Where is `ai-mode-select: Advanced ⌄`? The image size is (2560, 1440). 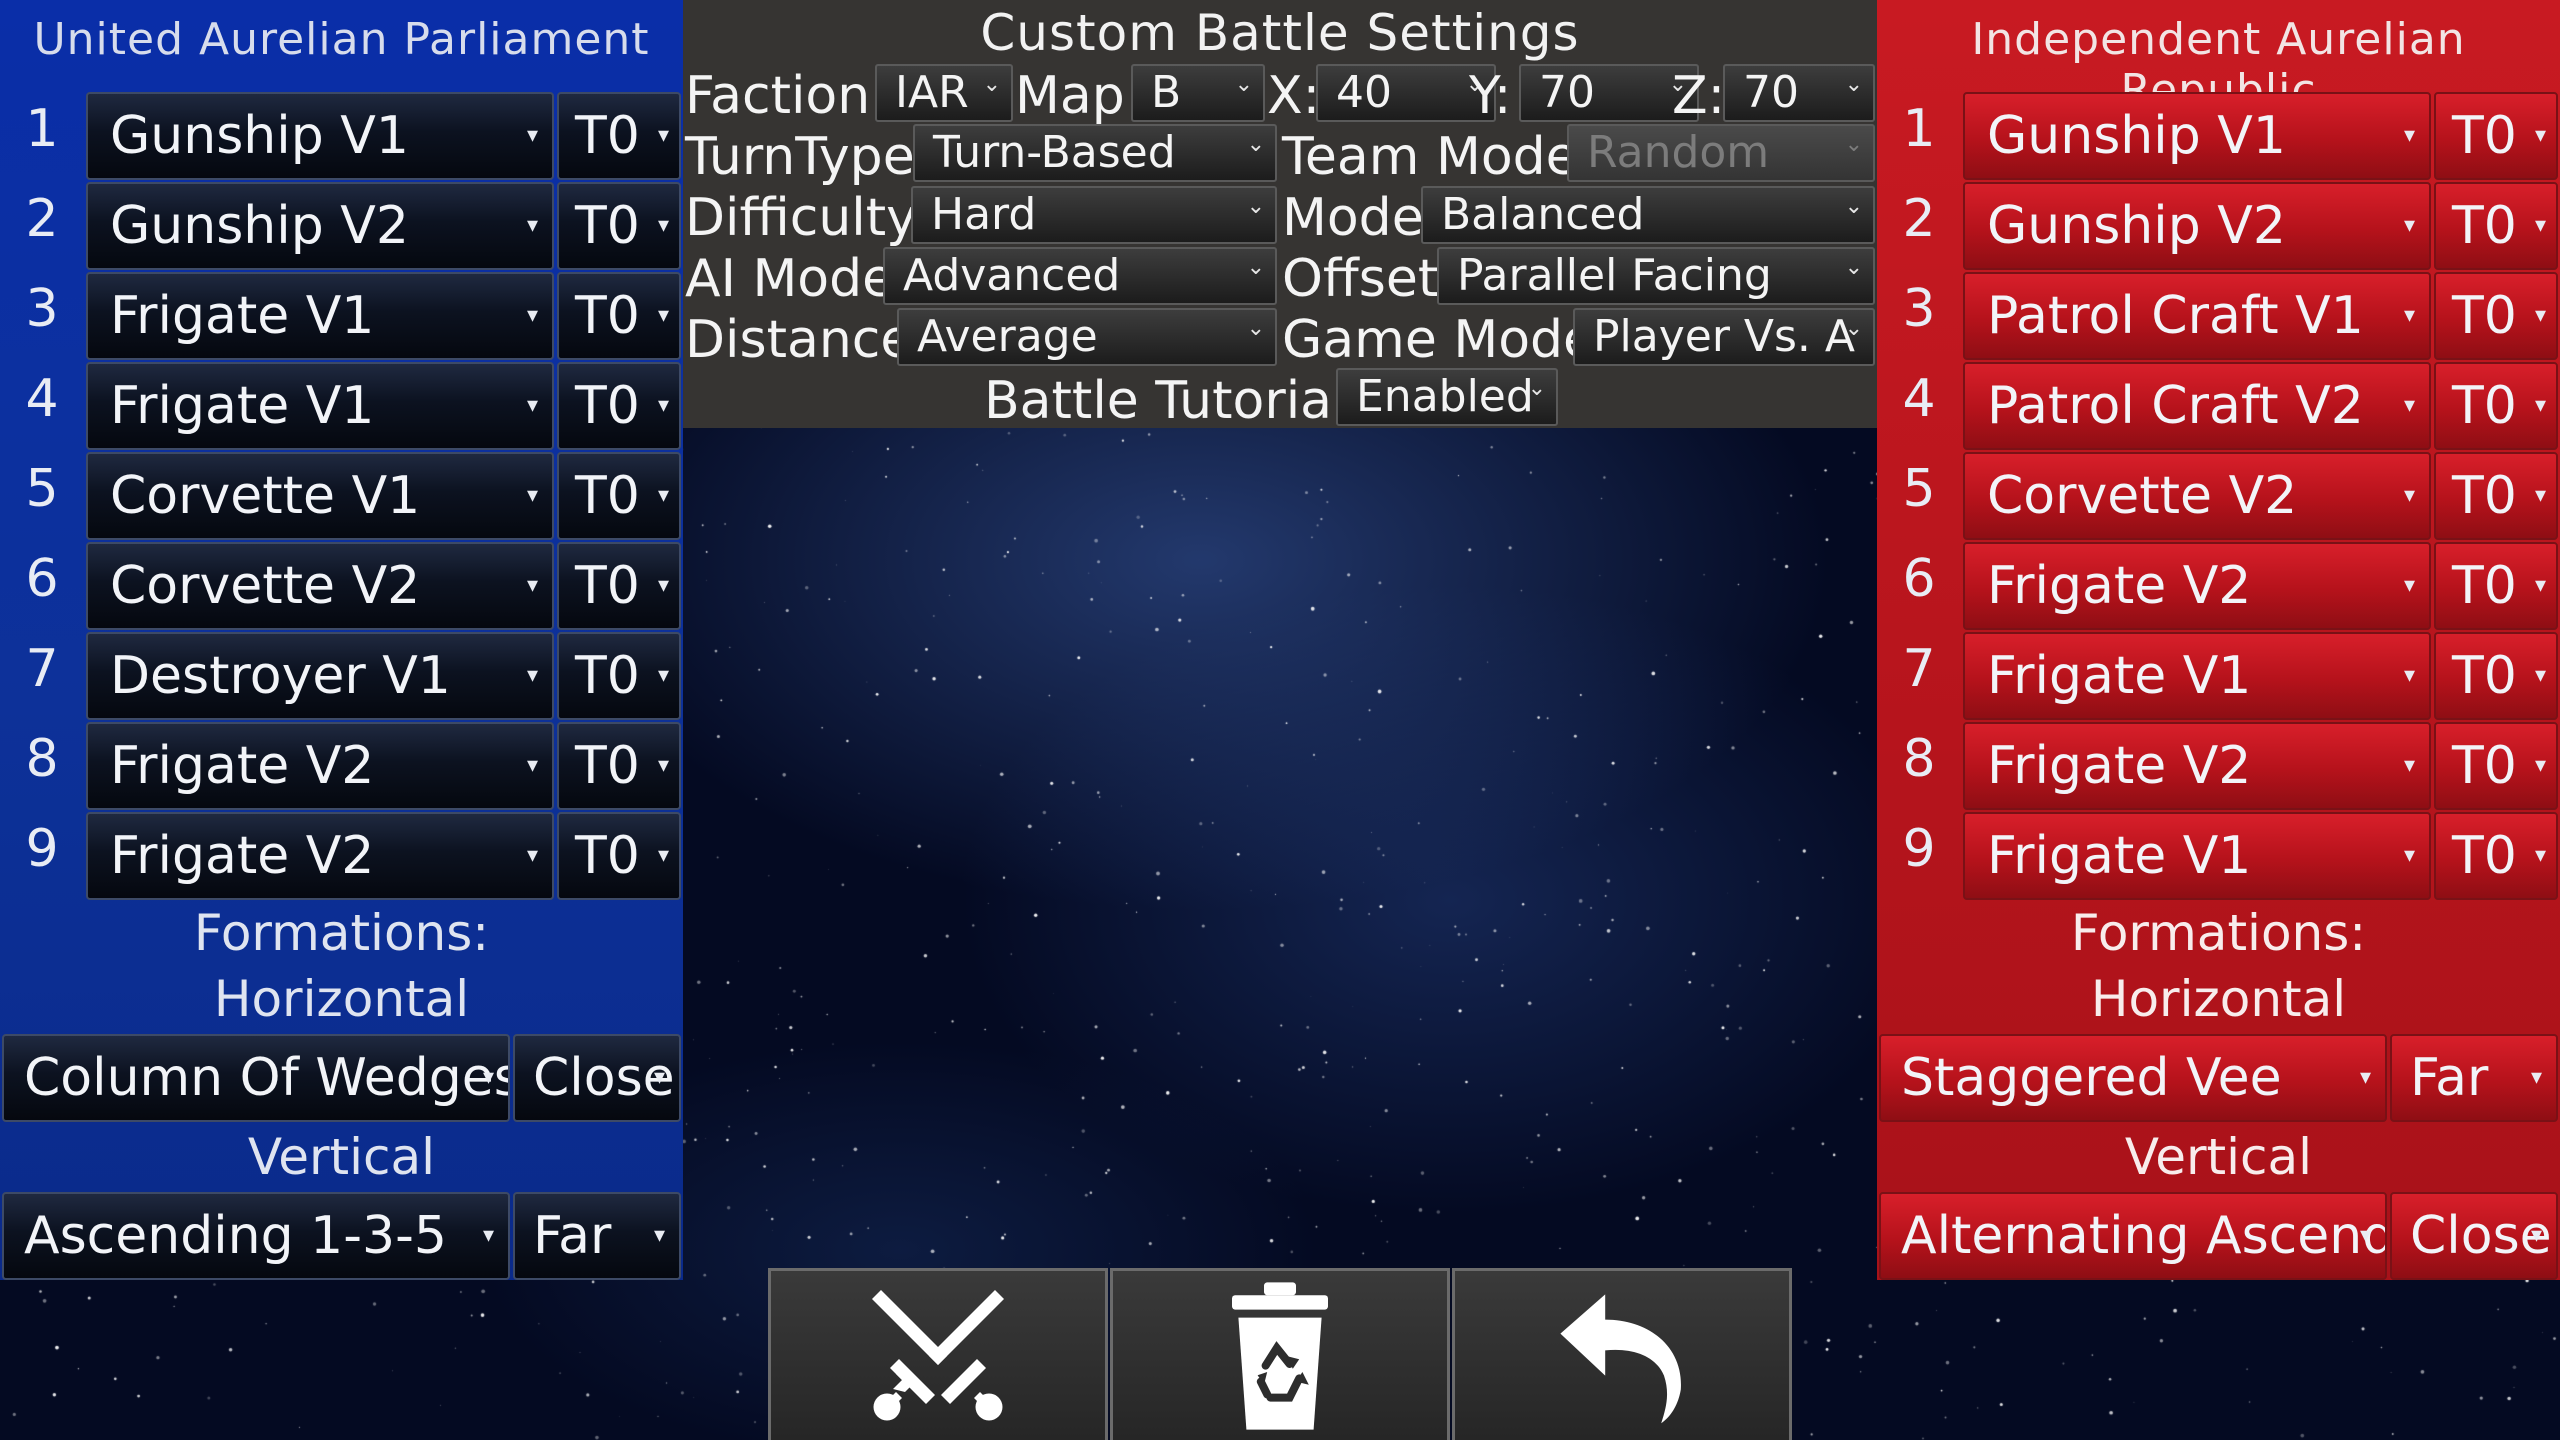
ai-mode-select: Advanced ⌄ is located at coordinates (1080, 276).